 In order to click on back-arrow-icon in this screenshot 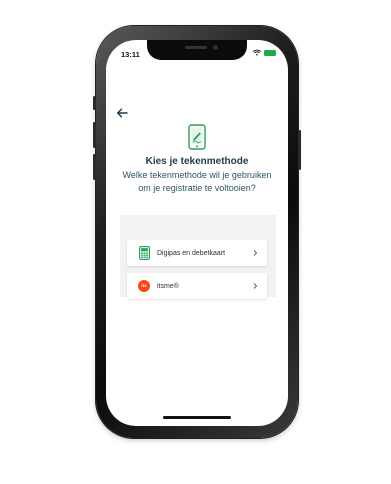, I will do `click(122, 113)`.